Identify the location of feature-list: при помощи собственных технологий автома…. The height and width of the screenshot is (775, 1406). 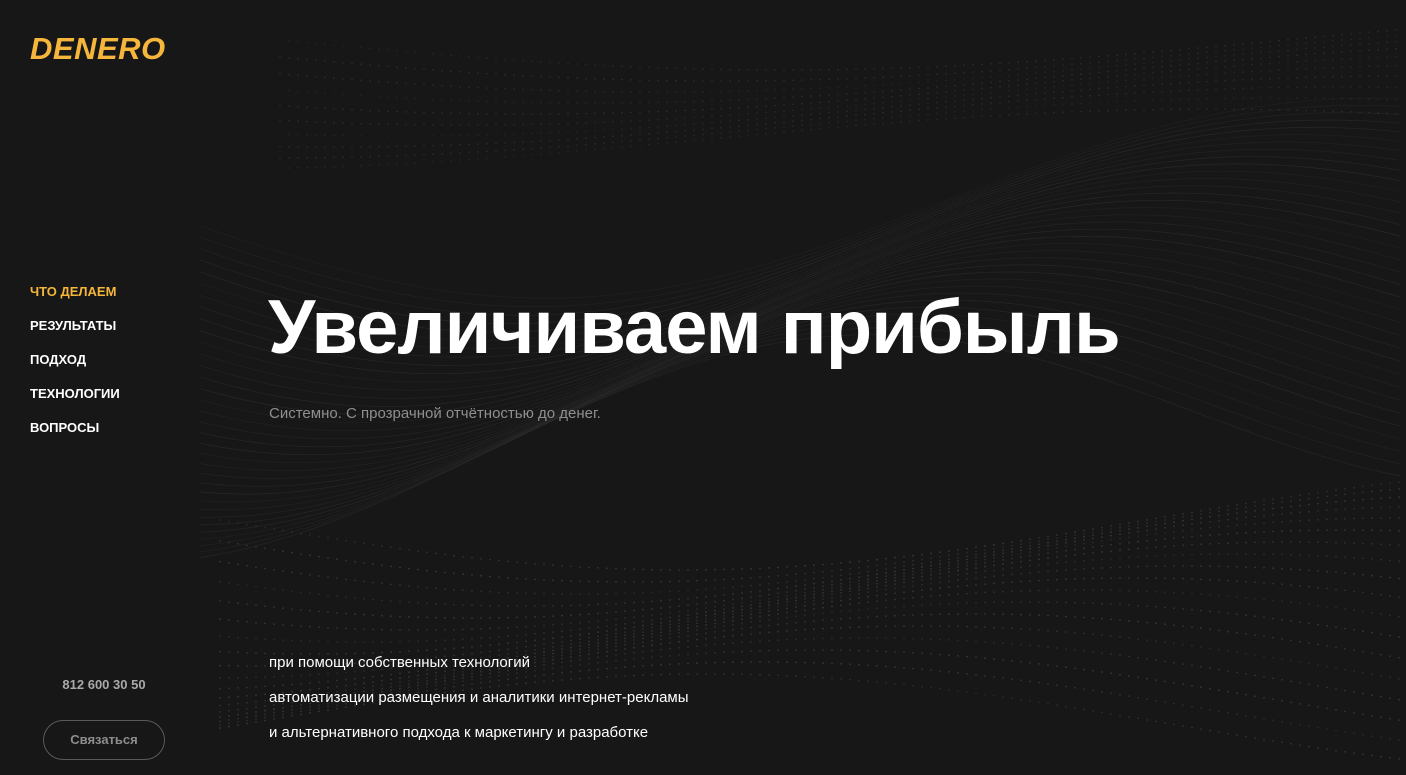
(479, 704).